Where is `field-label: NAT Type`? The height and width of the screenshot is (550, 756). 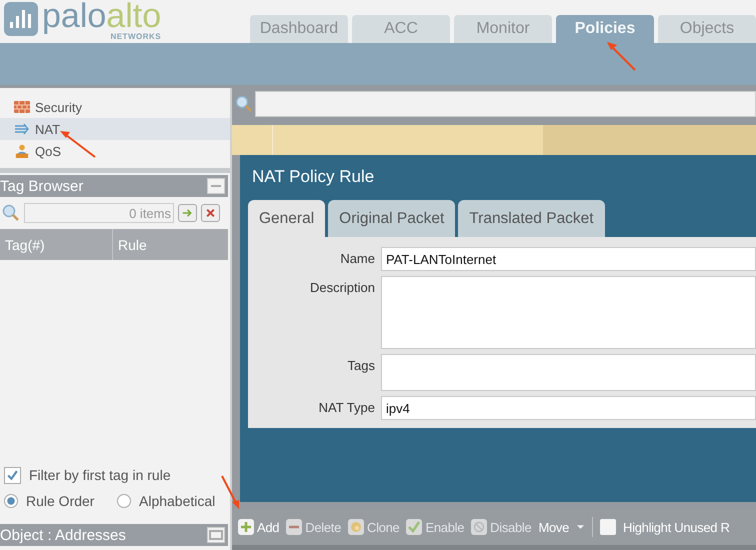 field-label: NAT Type is located at coordinates (347, 407).